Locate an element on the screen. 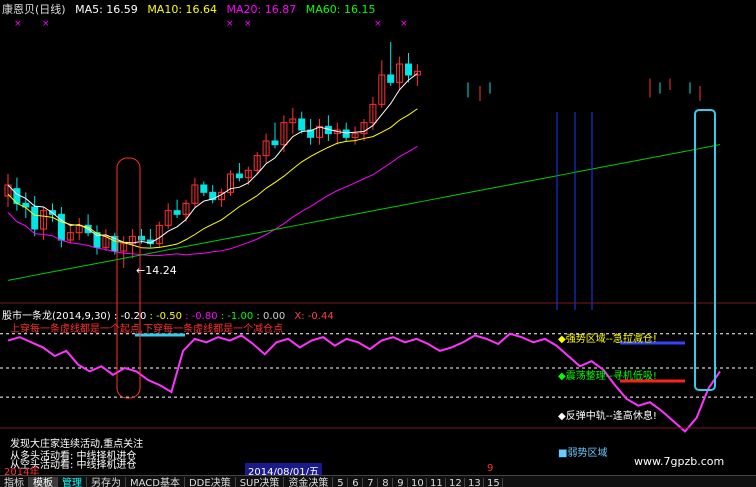 This screenshot has height=487, width=756. zone-weak: ■弱势区域 is located at coordinates (583, 453).